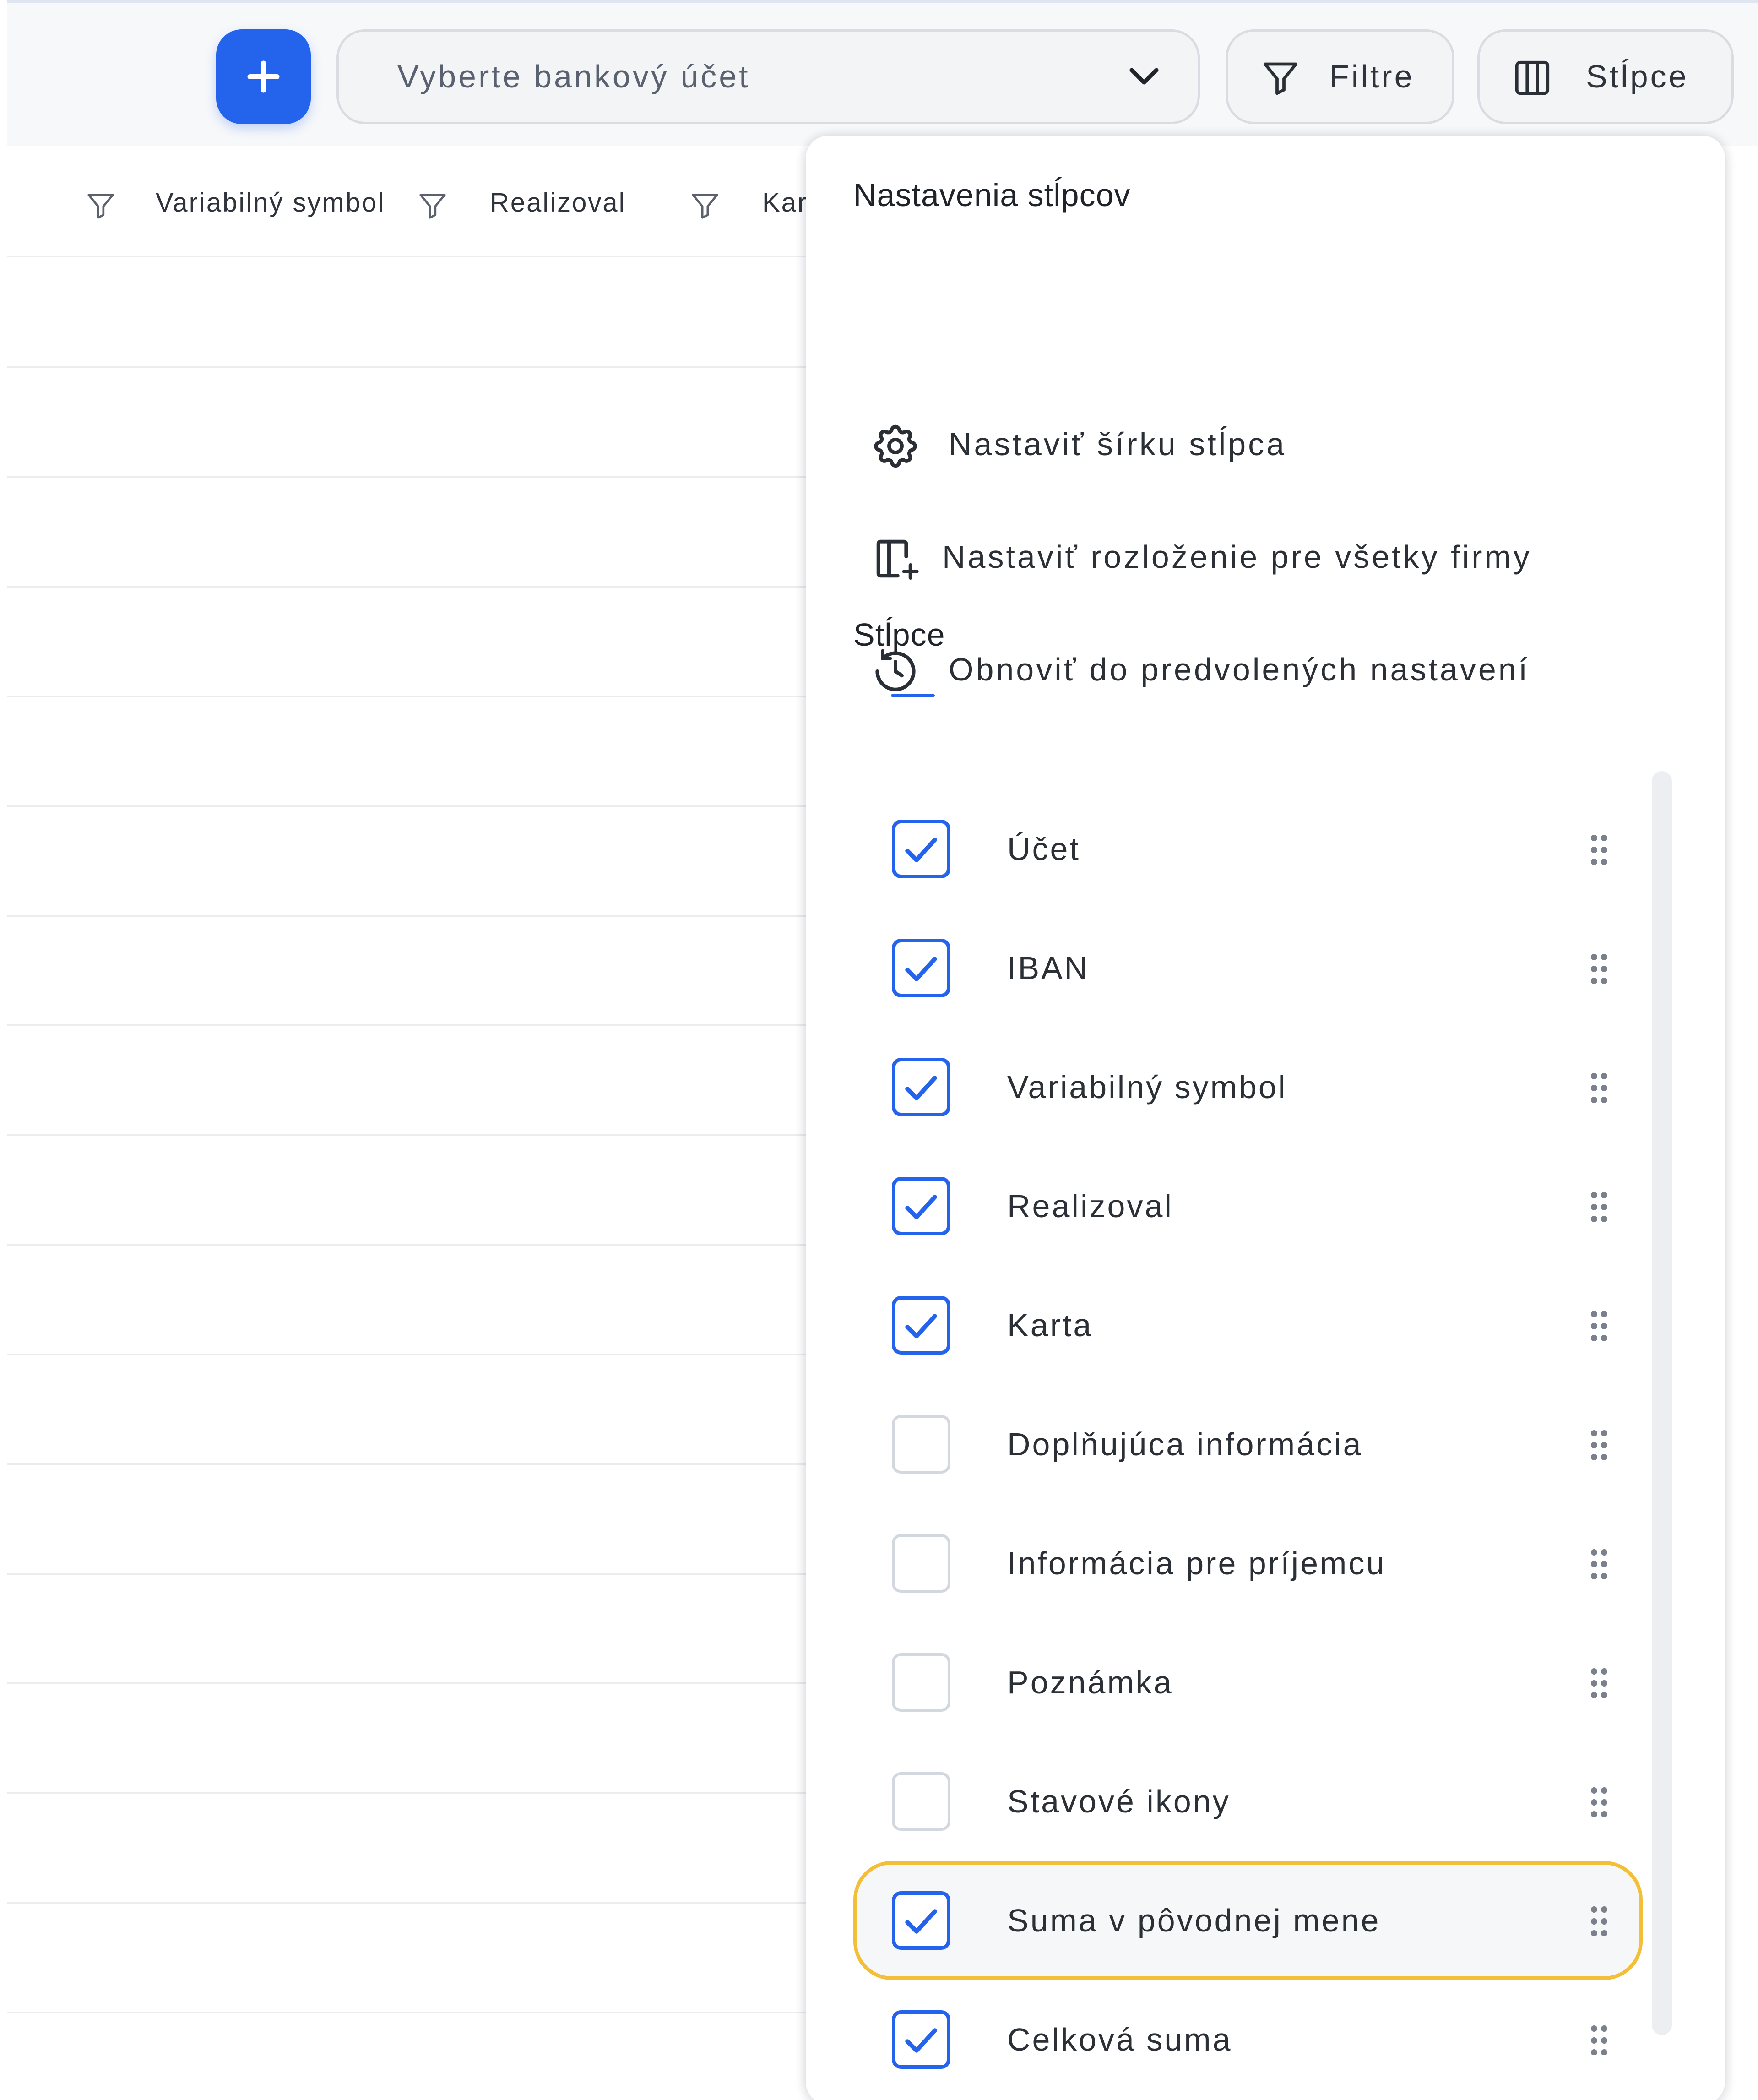  I want to click on column-option-label: Doplňujúca informácia, so click(1185, 1444).